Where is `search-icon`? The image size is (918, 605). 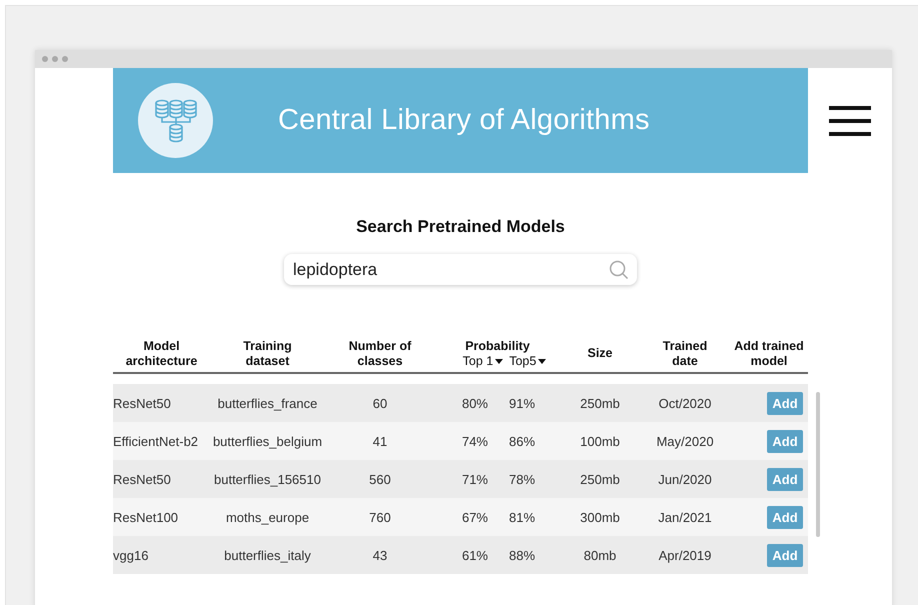 search-icon is located at coordinates (619, 270).